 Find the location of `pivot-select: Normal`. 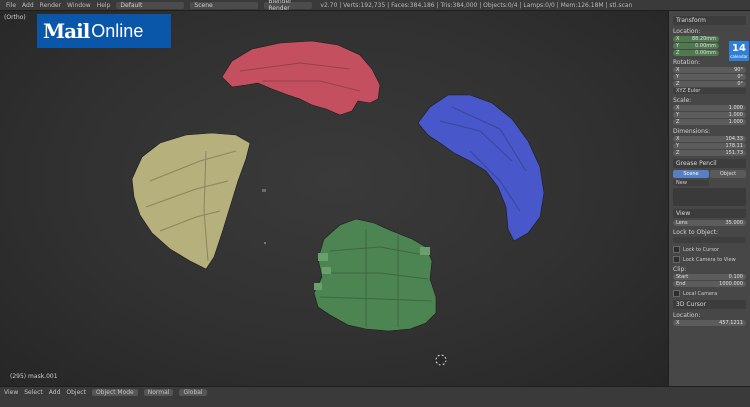

pivot-select: Normal is located at coordinates (158, 392).